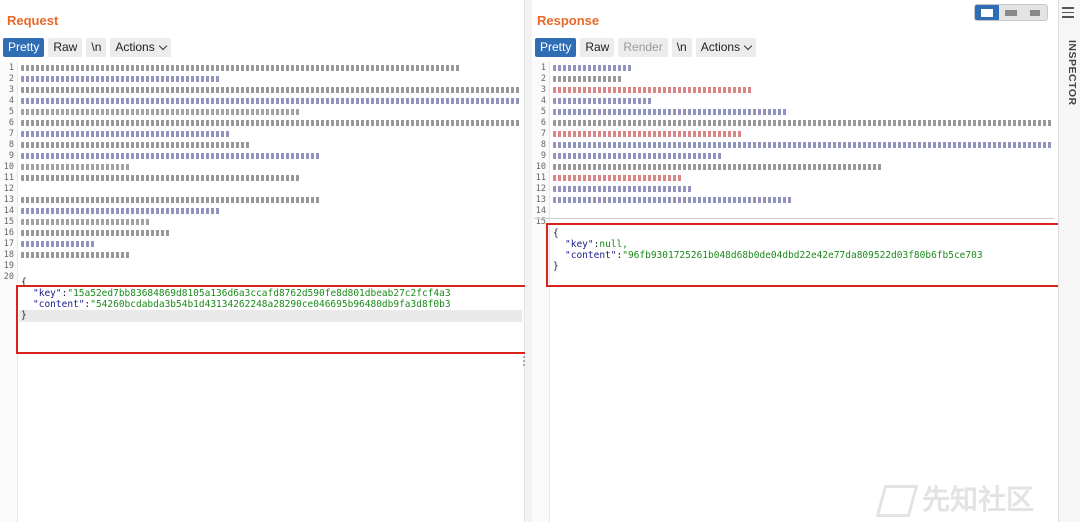 The height and width of the screenshot is (522, 1080). Describe the element at coordinates (262, 277) in the screenshot. I see `code-line: 20` at that location.